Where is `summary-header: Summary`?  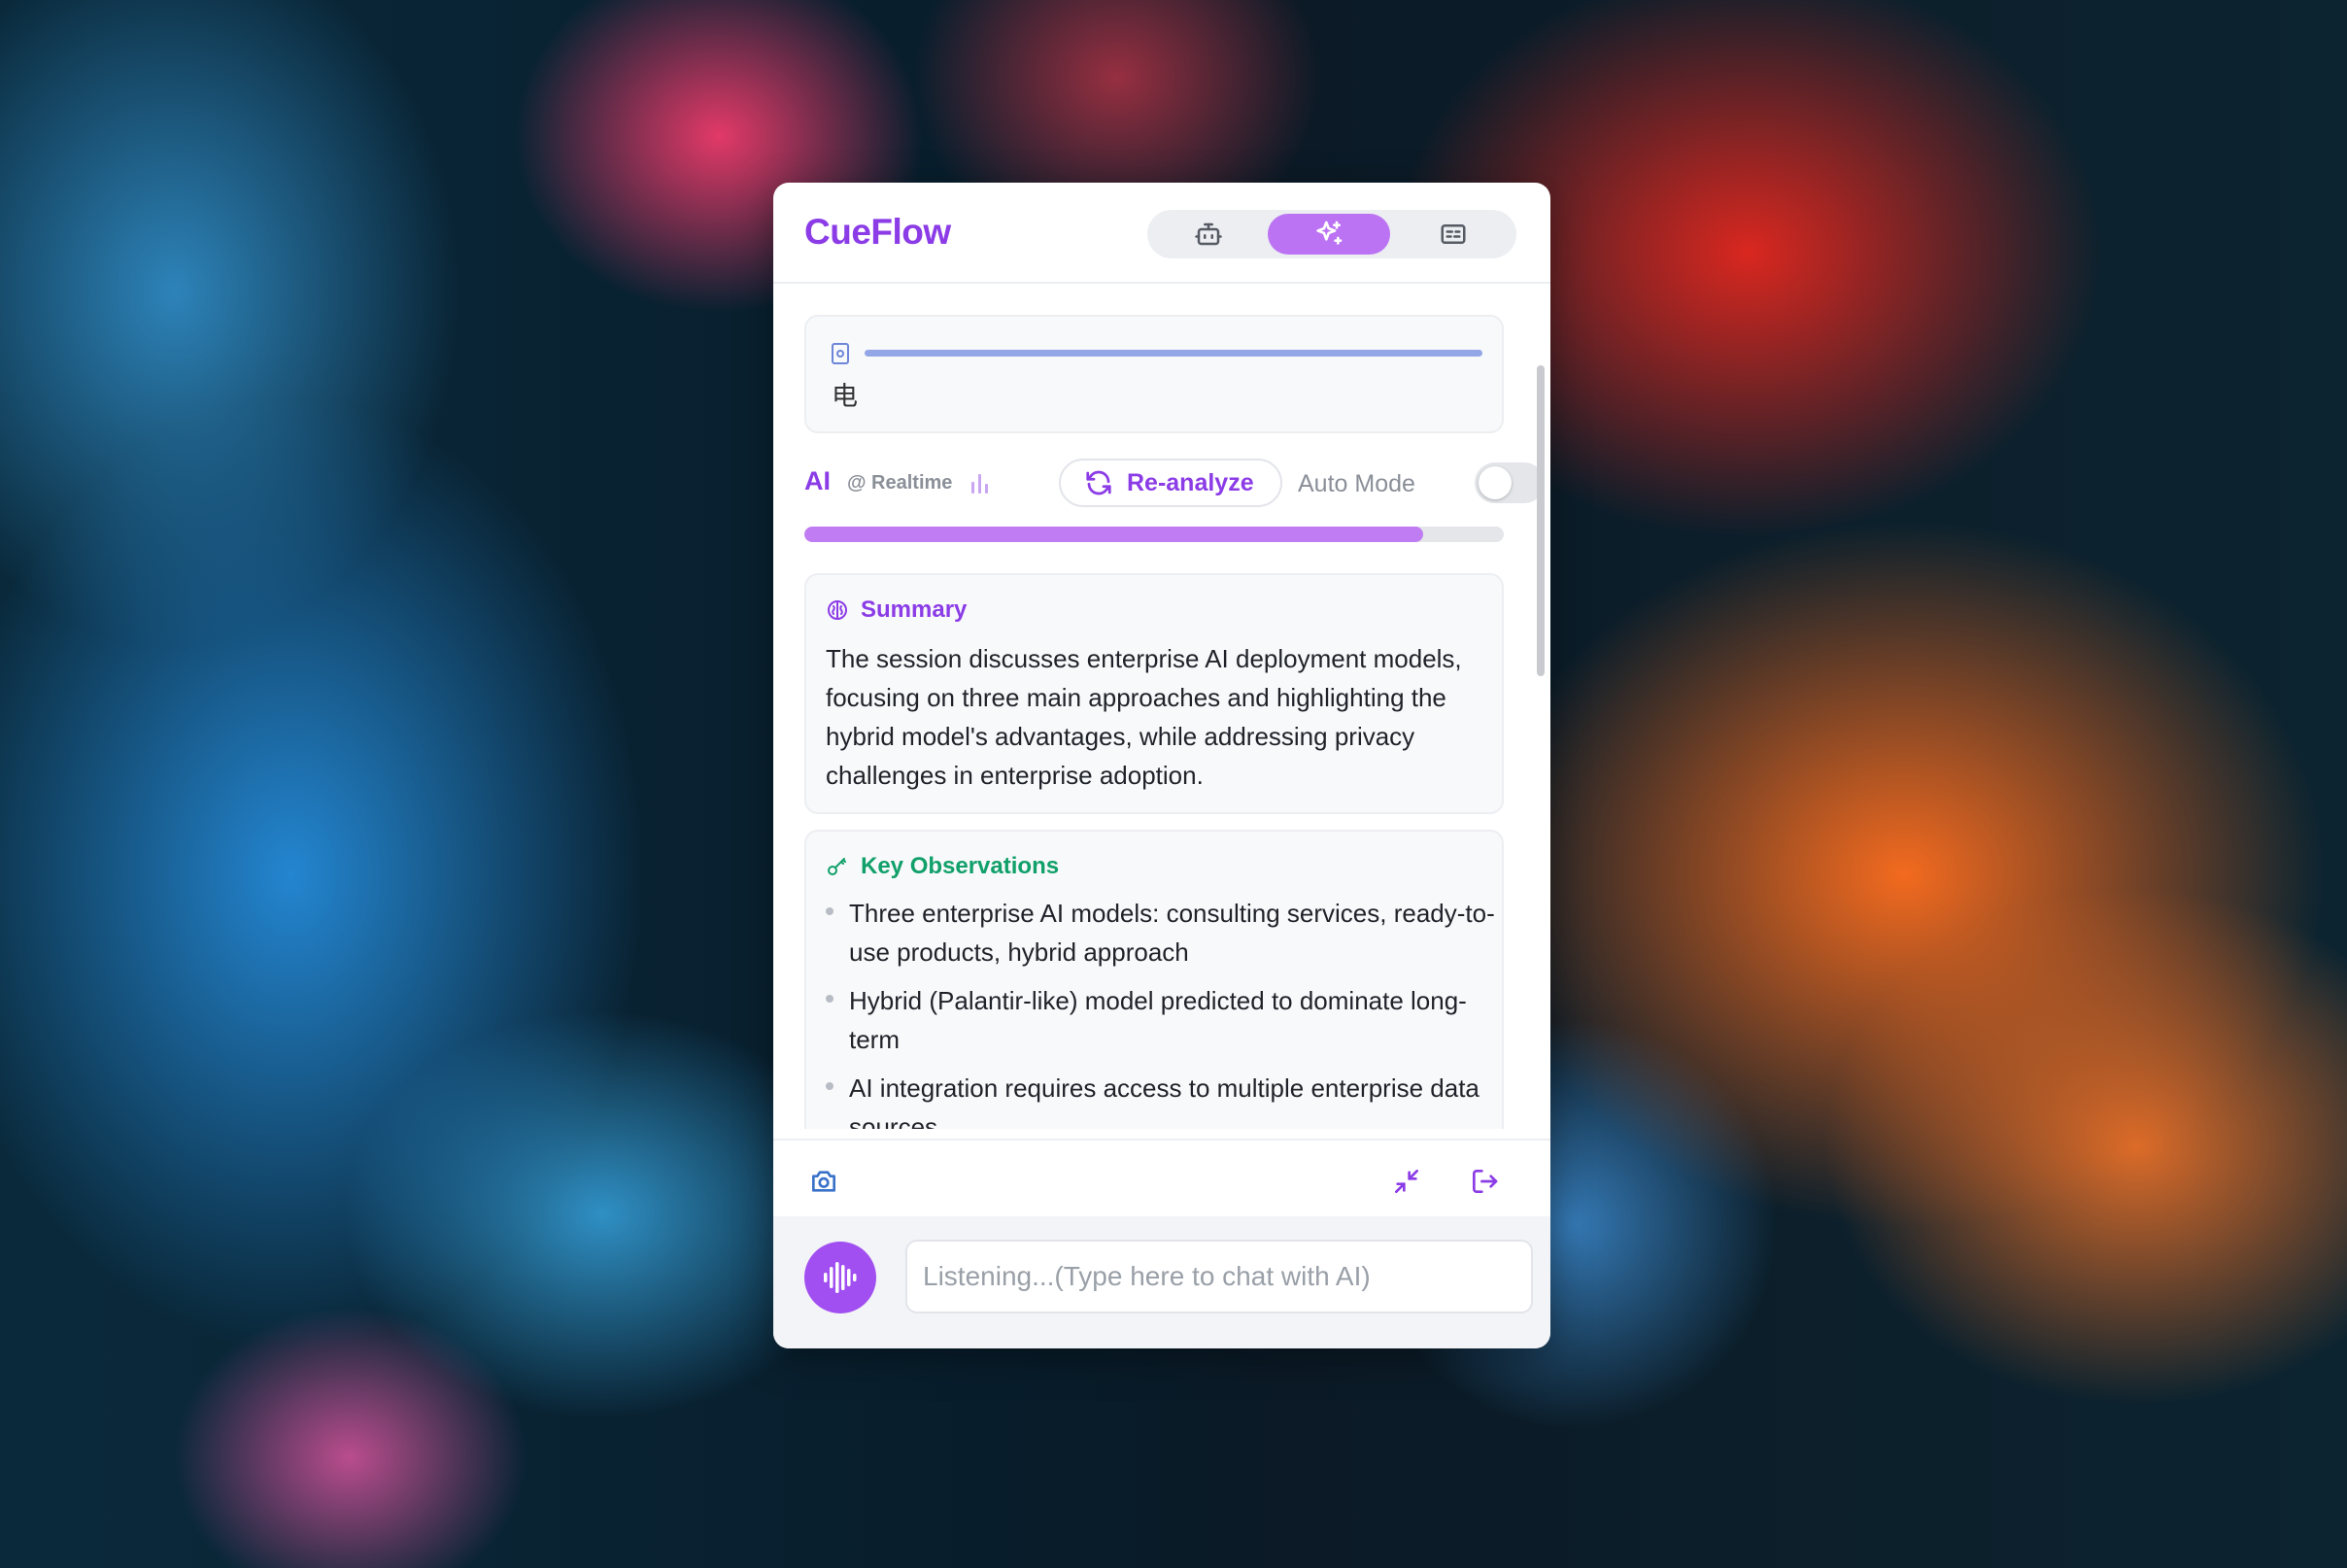 summary-header: Summary is located at coordinates (896, 610).